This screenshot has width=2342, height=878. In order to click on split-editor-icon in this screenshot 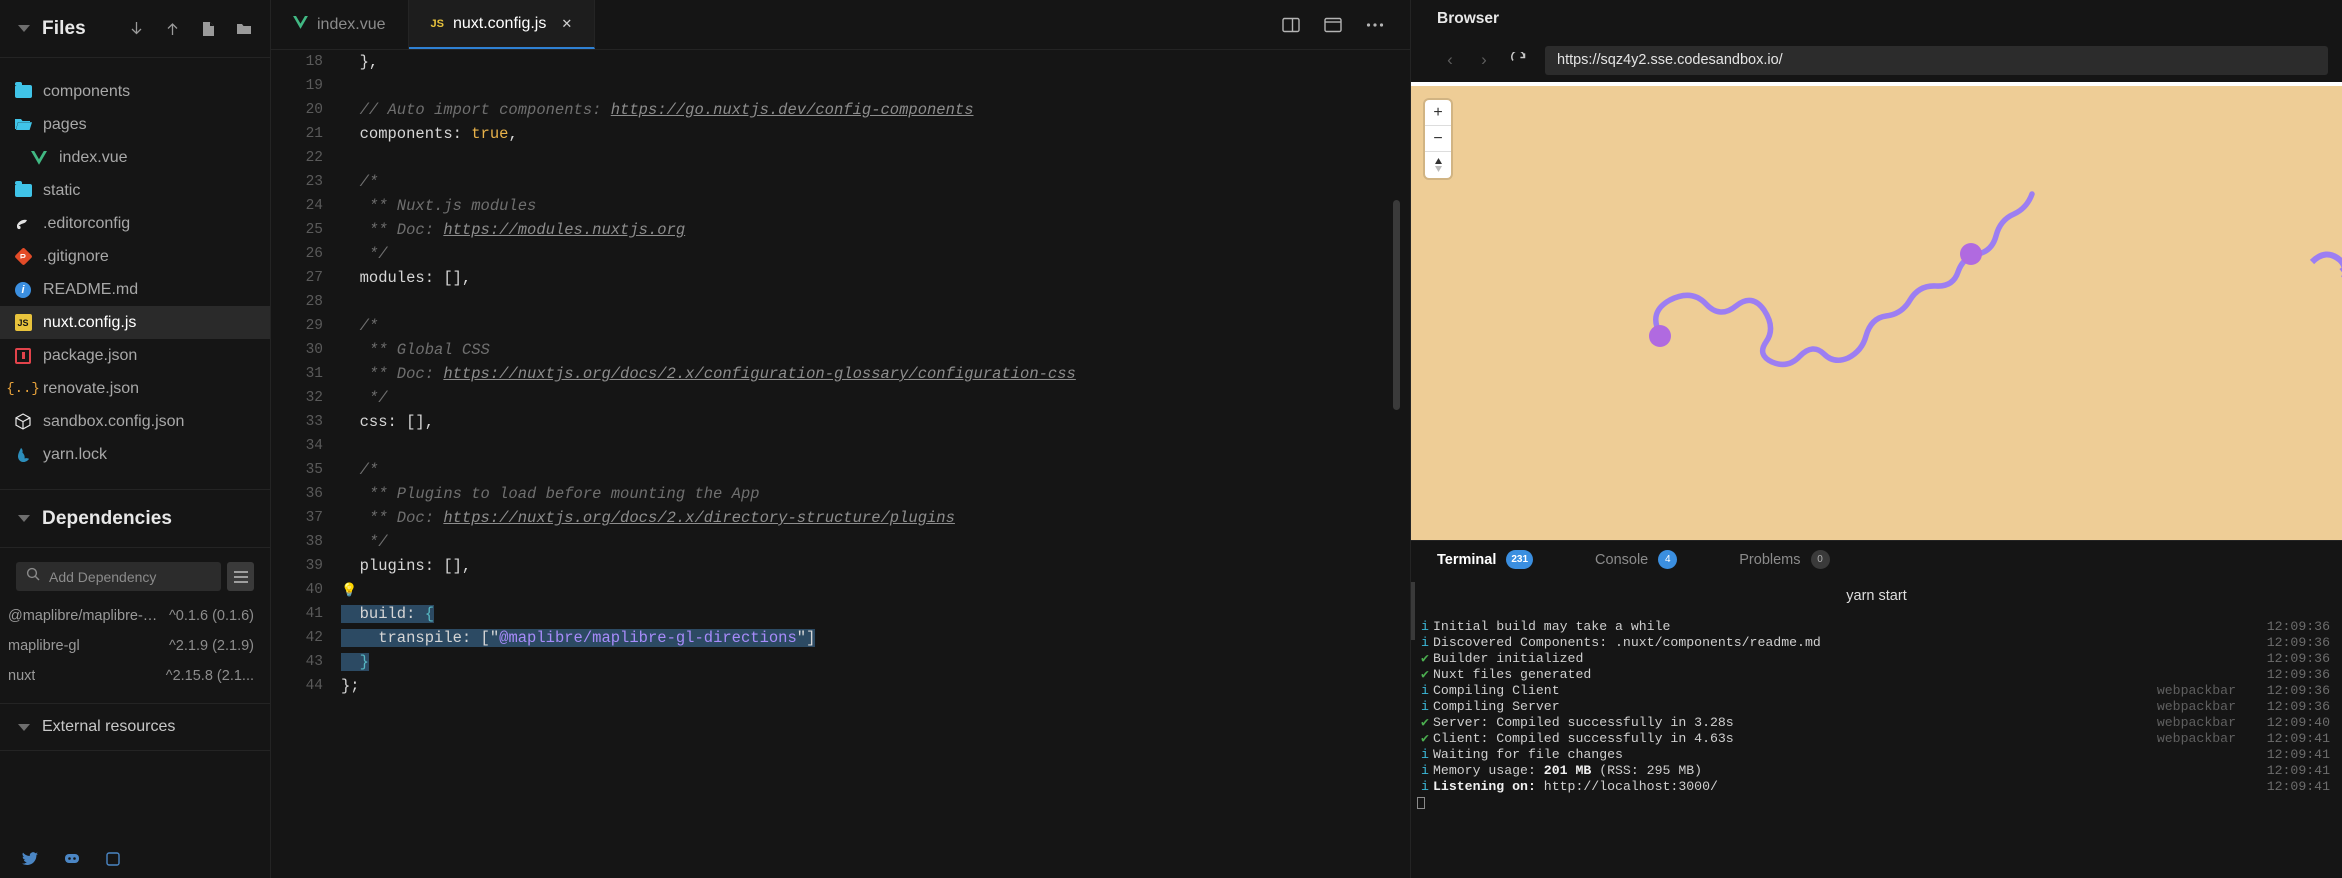, I will do `click(1291, 25)`.